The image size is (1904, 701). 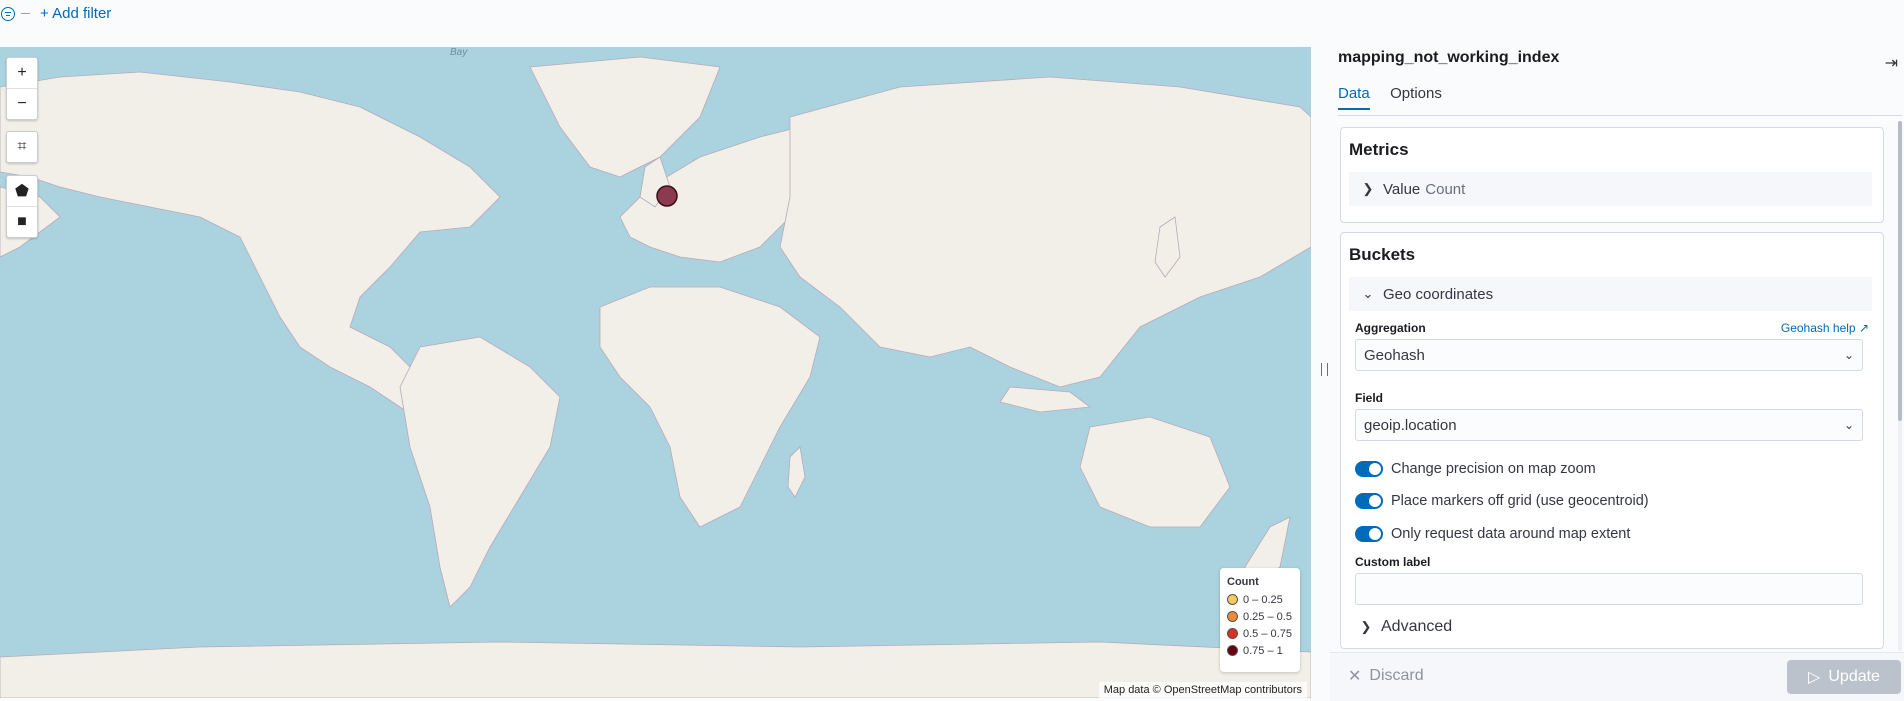 I want to click on custom-label-input, so click(x=1609, y=589).